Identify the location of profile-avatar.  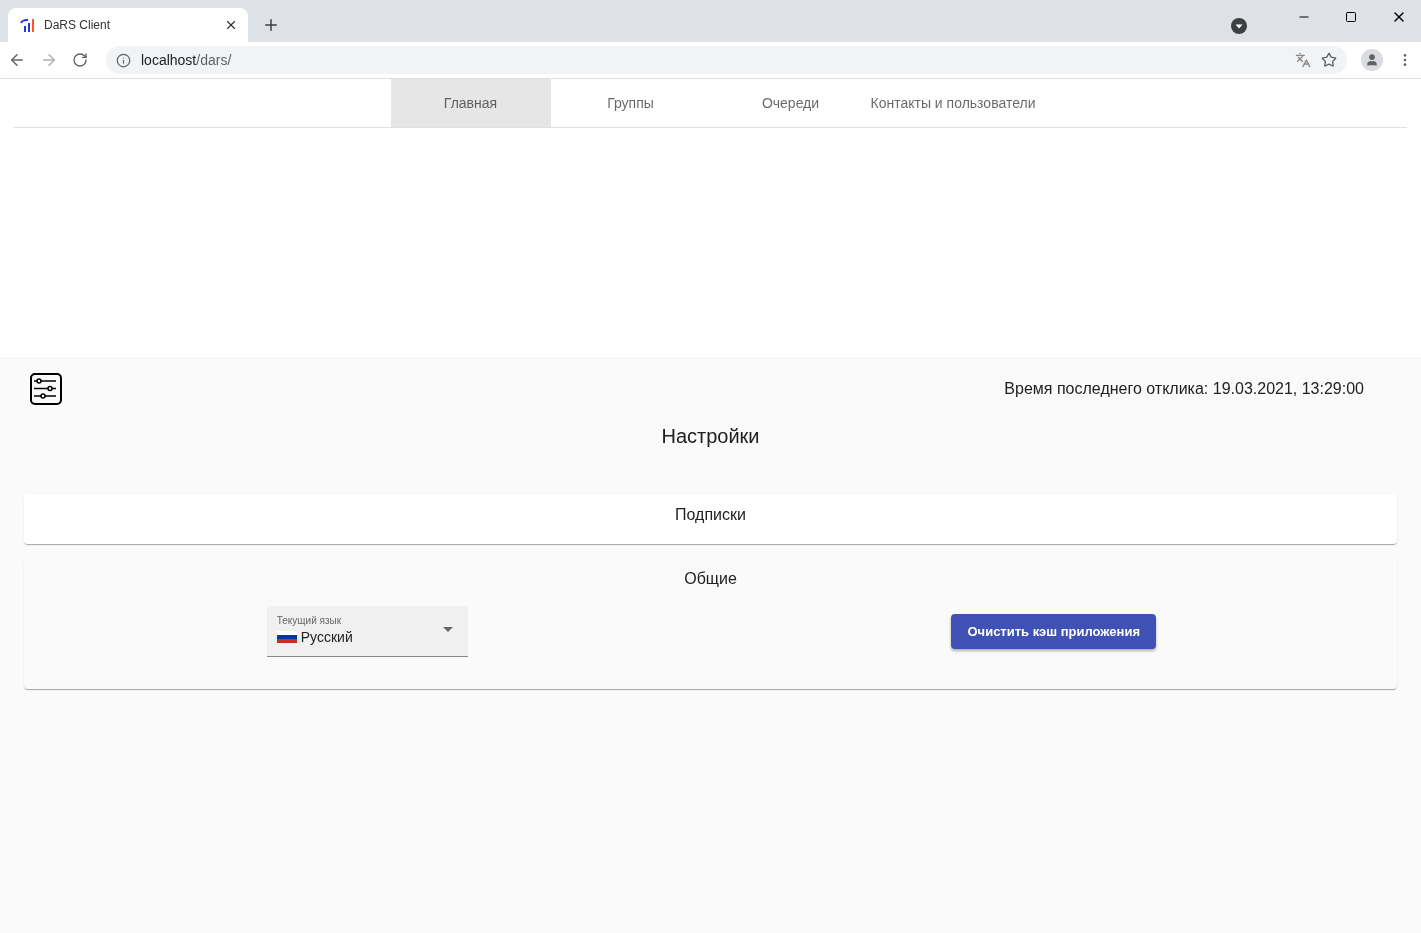
(1372, 60).